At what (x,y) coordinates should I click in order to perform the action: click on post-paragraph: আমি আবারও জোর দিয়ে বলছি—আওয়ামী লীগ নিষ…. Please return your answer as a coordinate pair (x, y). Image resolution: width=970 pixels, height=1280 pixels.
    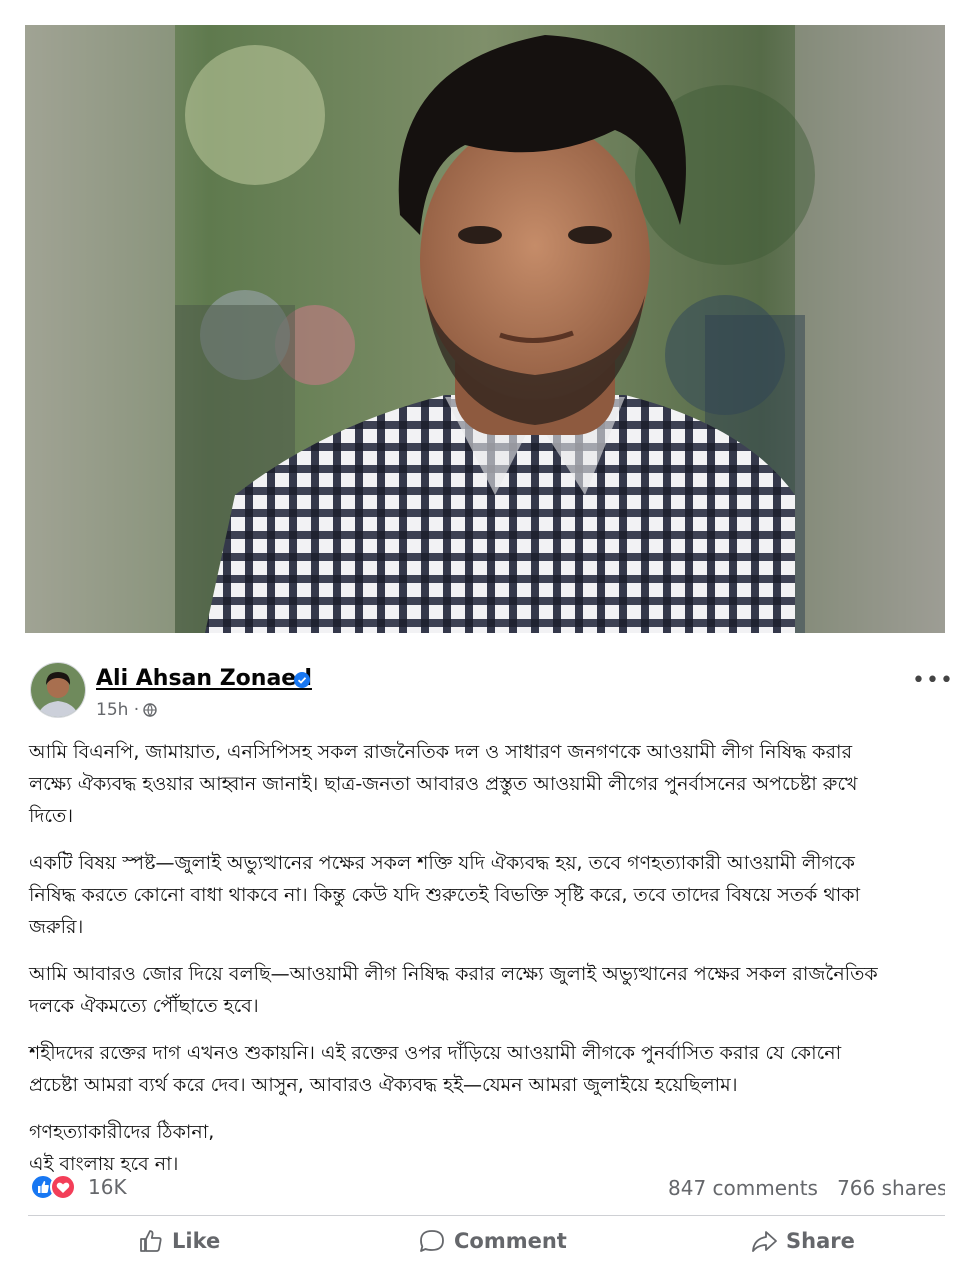
    Looking at the image, I should click on (484, 990).